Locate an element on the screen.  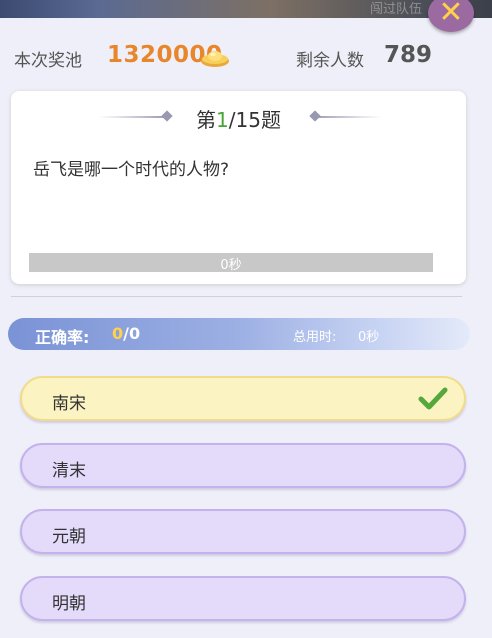
answer-option-2: 清末 is located at coordinates (243, 465).